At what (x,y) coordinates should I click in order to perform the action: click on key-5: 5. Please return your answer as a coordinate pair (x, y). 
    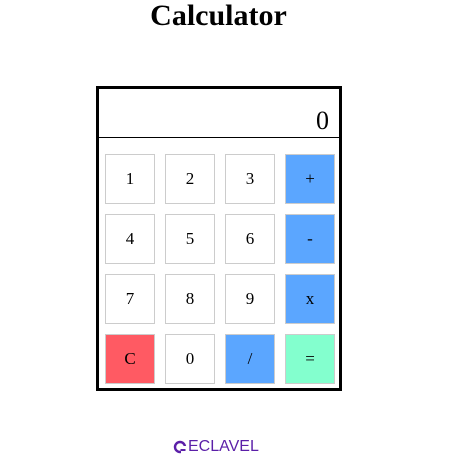
    Looking at the image, I should click on (190, 239).